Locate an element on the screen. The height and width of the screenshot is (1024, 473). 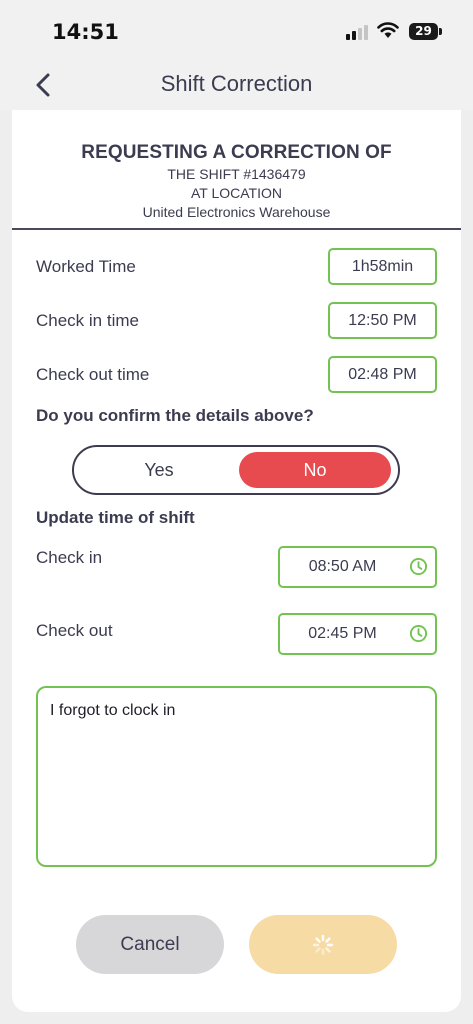
worked-time-row: Worked Time 1h58min is located at coordinates (236, 267).